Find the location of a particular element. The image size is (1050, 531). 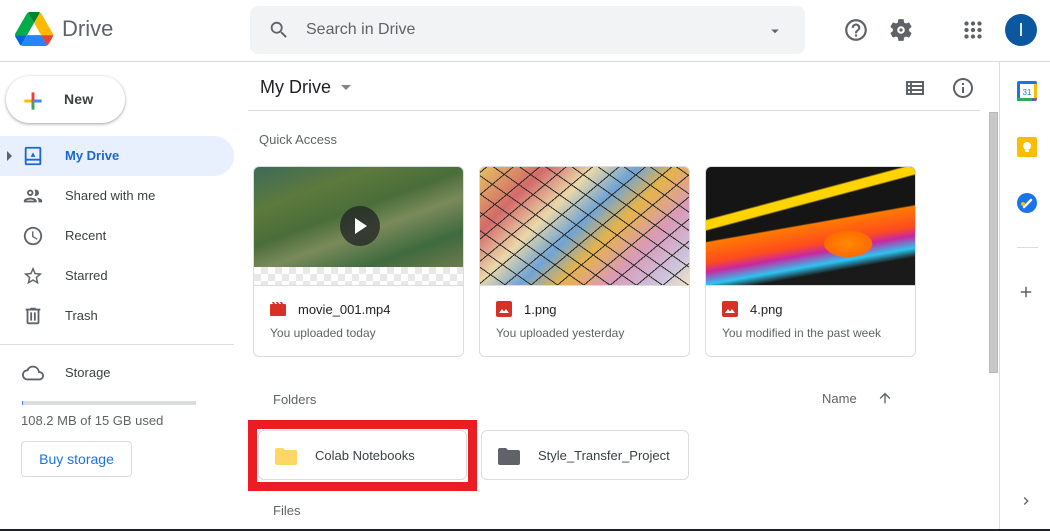

file-name: 1.png is located at coordinates (540, 309).